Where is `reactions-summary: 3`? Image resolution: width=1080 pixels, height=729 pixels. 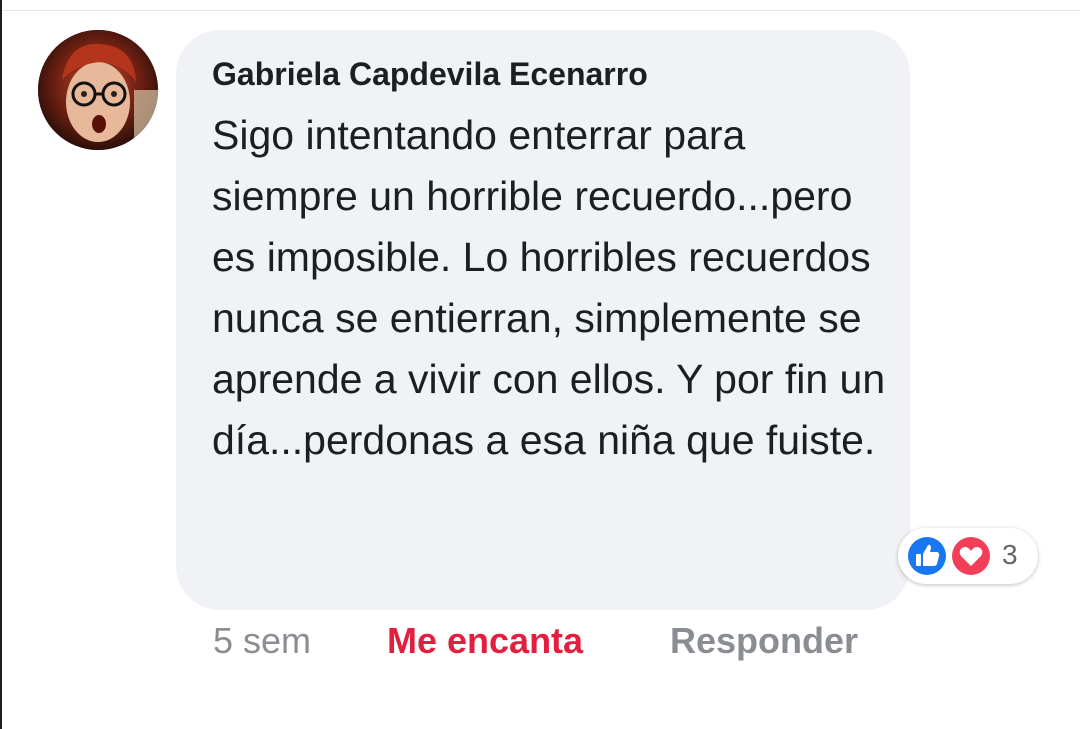 reactions-summary: 3 is located at coordinates (968, 556).